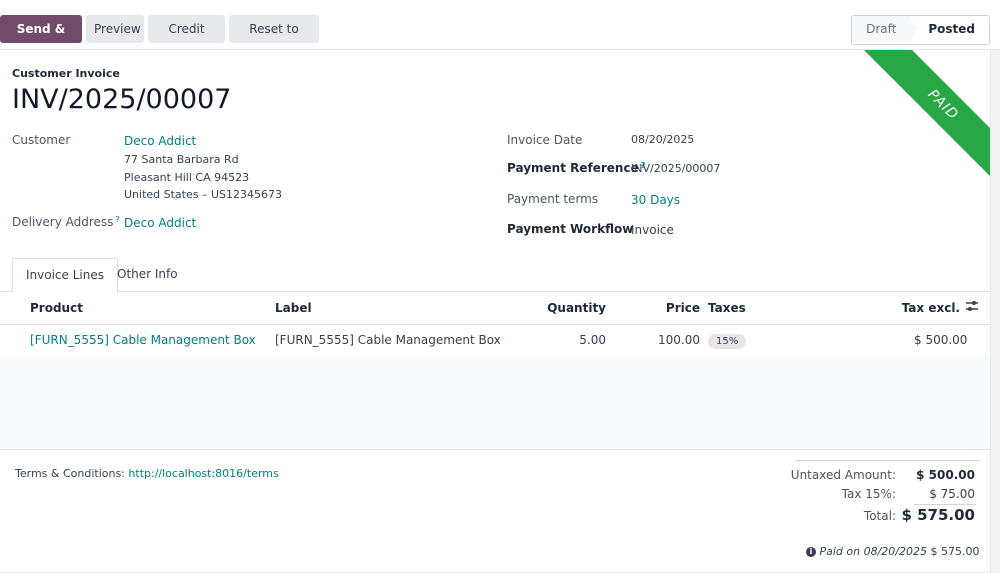  What do you see at coordinates (952, 494) in the screenshot?
I see `tax-value: $ 75.00` at bounding box center [952, 494].